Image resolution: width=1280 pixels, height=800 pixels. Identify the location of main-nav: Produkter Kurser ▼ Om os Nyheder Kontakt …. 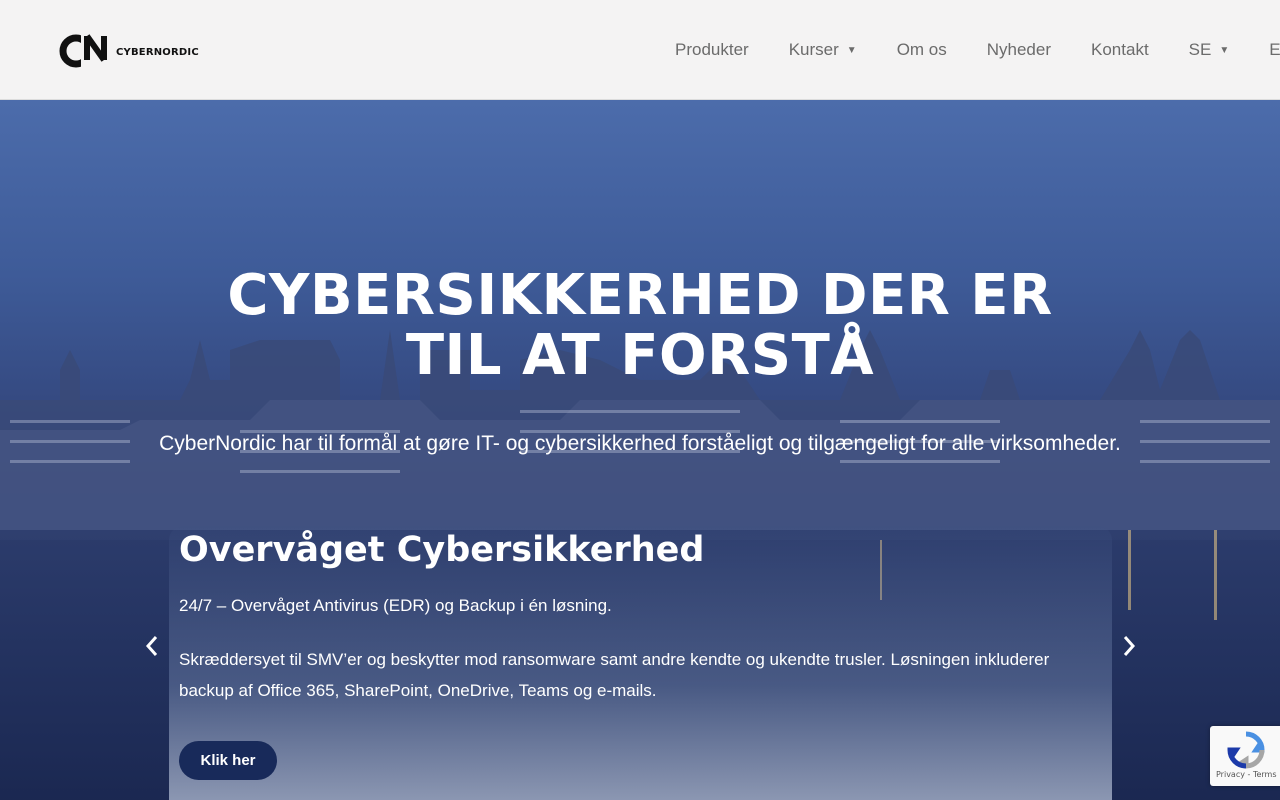
(977, 49).